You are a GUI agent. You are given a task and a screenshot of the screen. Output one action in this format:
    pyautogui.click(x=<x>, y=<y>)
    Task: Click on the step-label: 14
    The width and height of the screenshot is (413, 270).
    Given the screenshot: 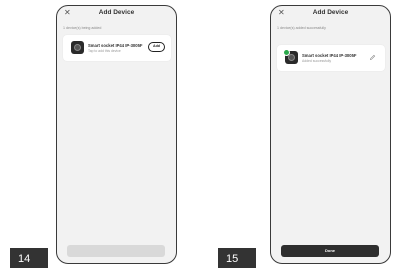 What is the action you would take?
    pyautogui.click(x=29, y=258)
    